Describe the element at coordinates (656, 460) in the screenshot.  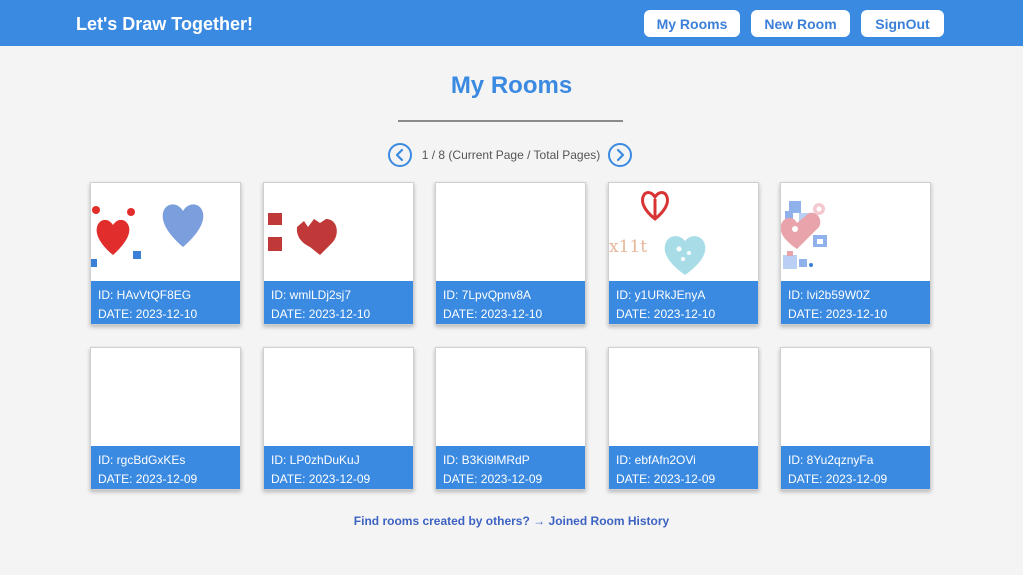
I see `room-id: ID: ebfAfn2OVi` at that location.